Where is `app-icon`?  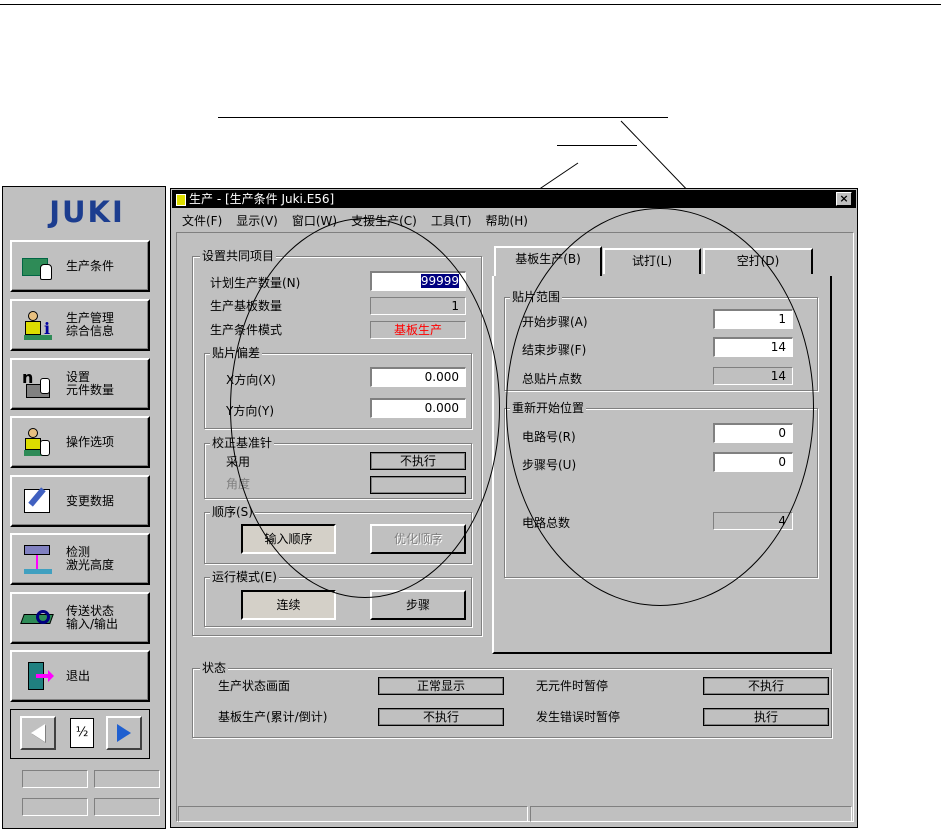
app-icon is located at coordinates (181, 199).